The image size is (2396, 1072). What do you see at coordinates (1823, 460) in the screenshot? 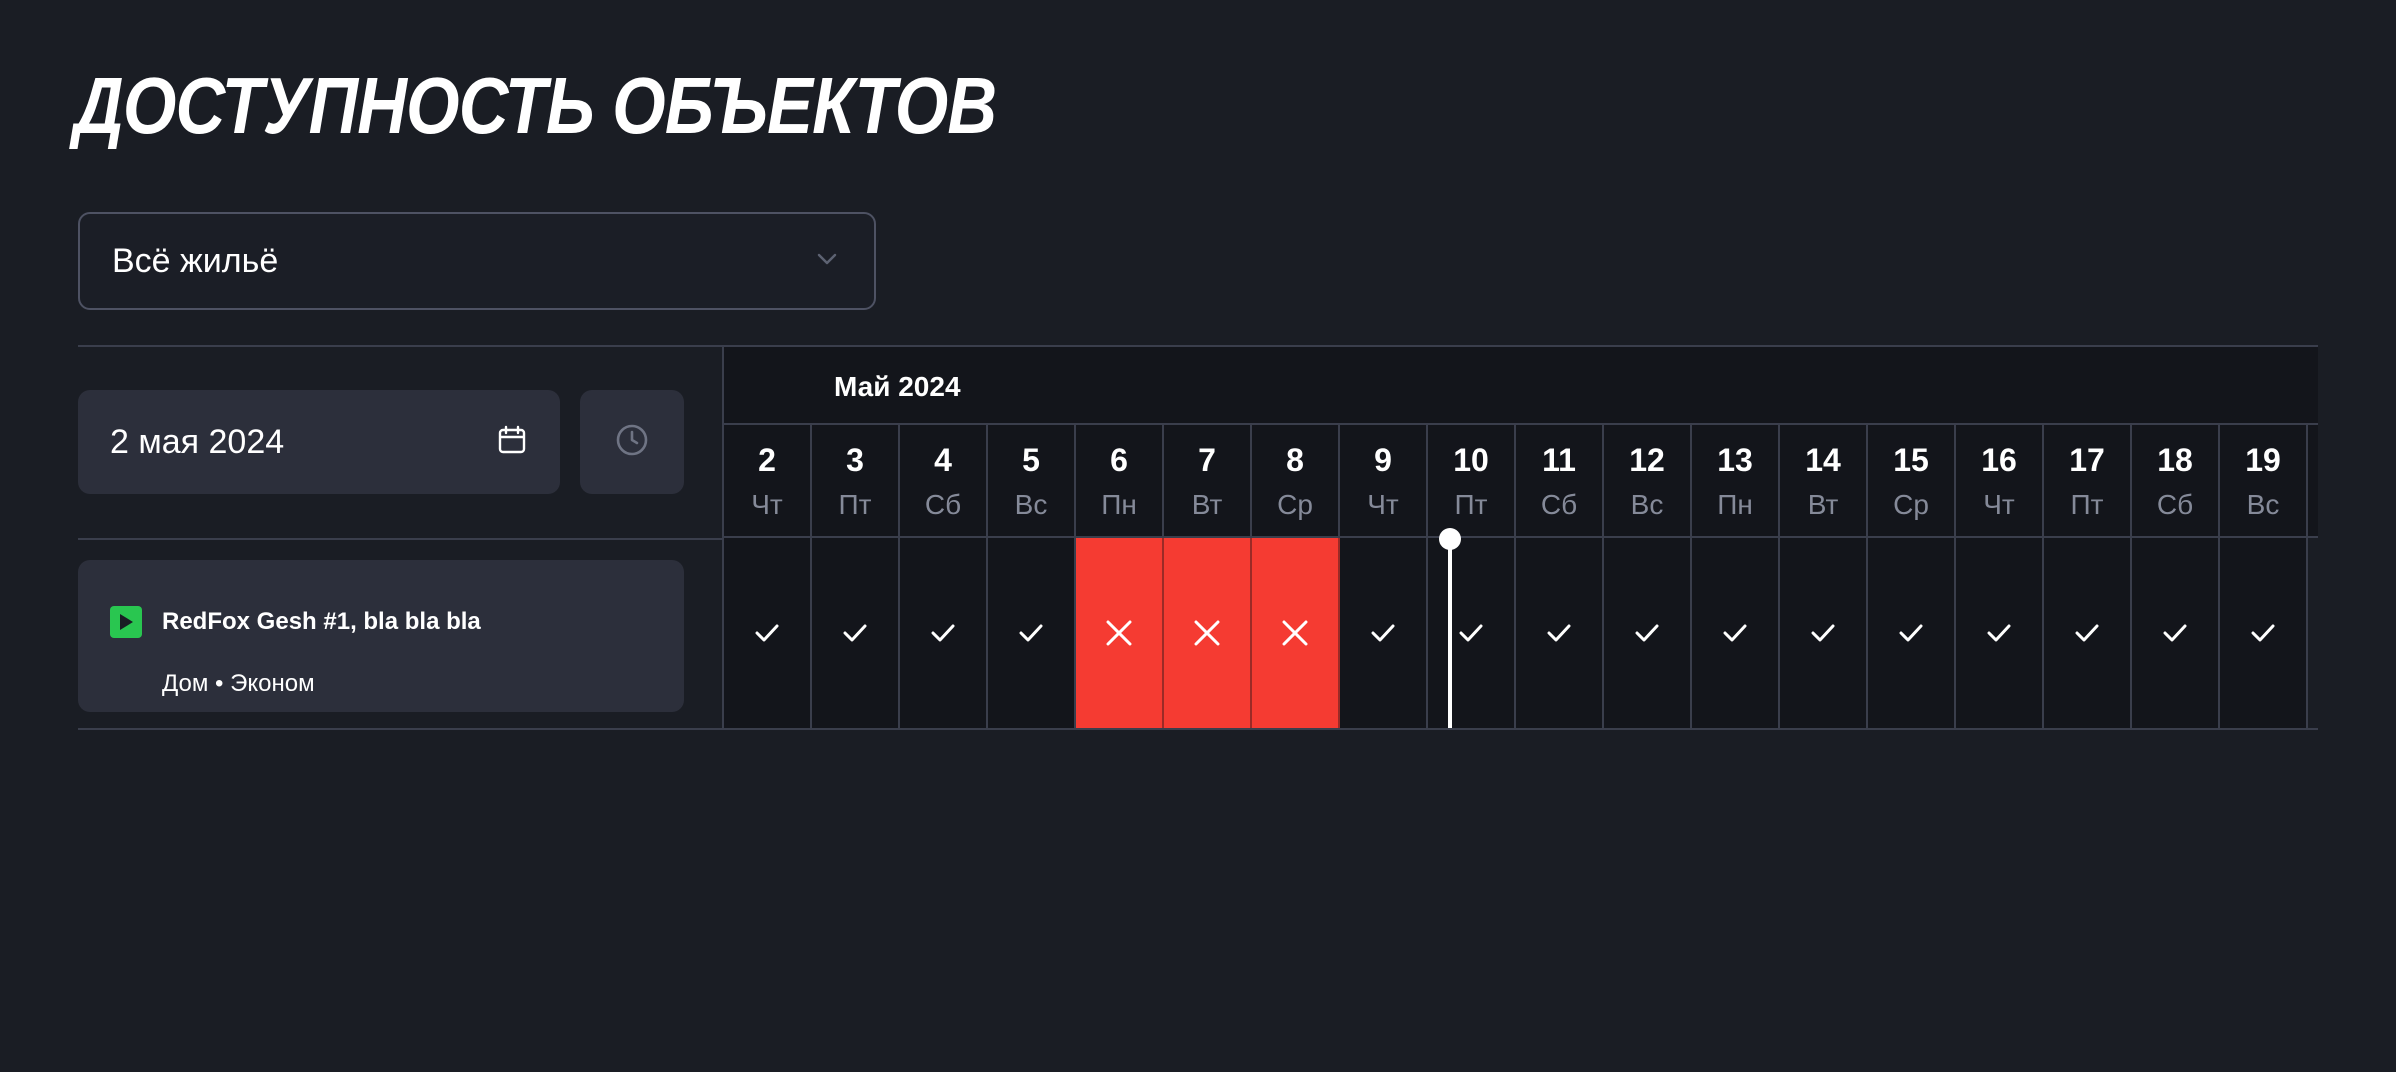
I see `day-number: 14` at bounding box center [1823, 460].